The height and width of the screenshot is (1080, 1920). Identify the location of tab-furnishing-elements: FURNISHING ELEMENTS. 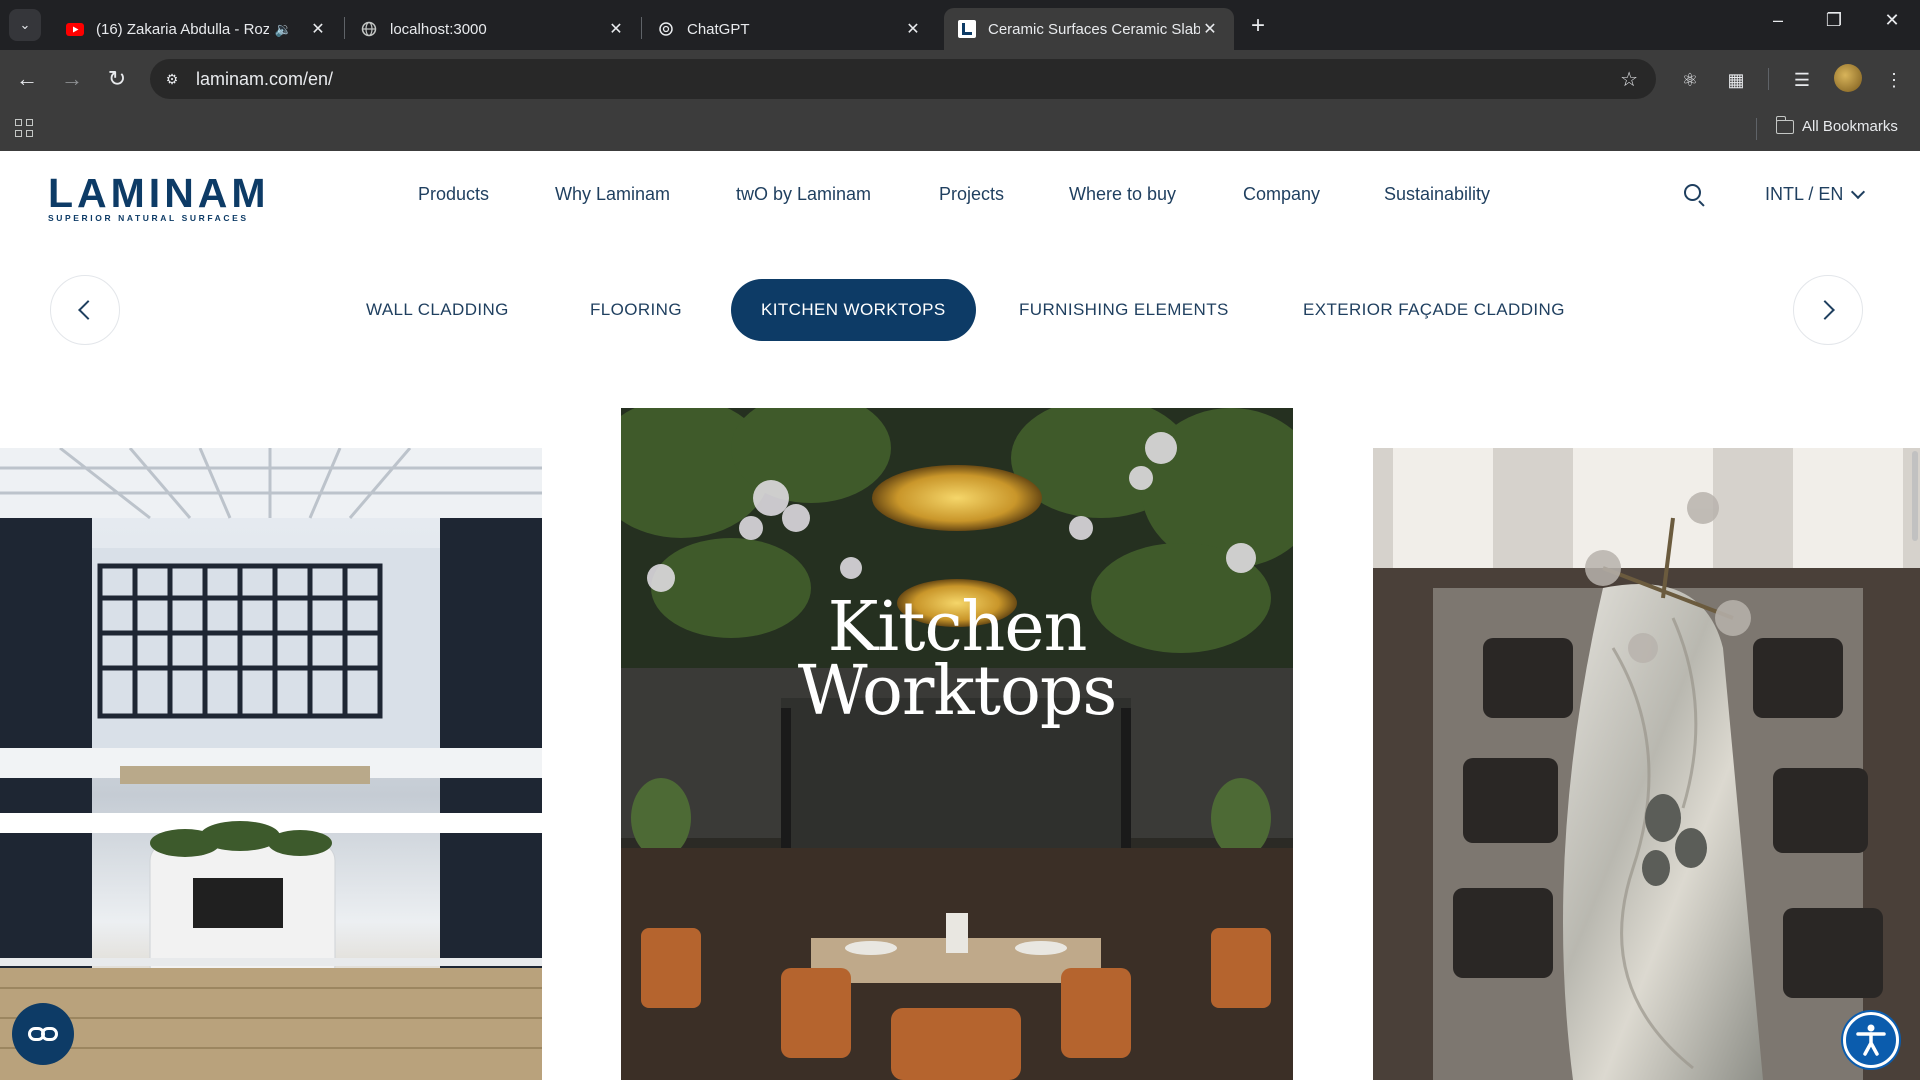
(1124, 310).